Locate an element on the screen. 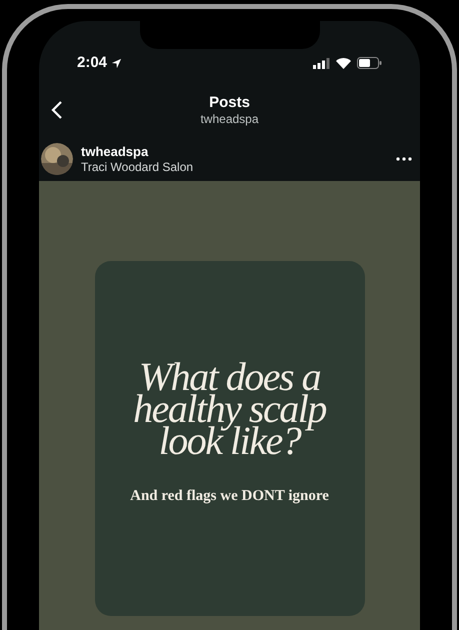  status-time: 2:04 is located at coordinates (92, 62).